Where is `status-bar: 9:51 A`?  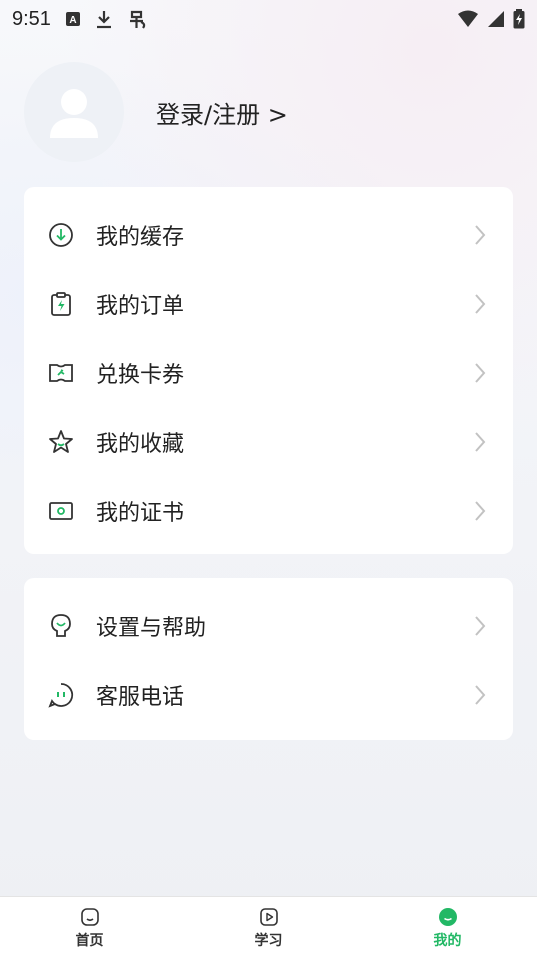
status-bar: 9:51 A is located at coordinates (268, 19).